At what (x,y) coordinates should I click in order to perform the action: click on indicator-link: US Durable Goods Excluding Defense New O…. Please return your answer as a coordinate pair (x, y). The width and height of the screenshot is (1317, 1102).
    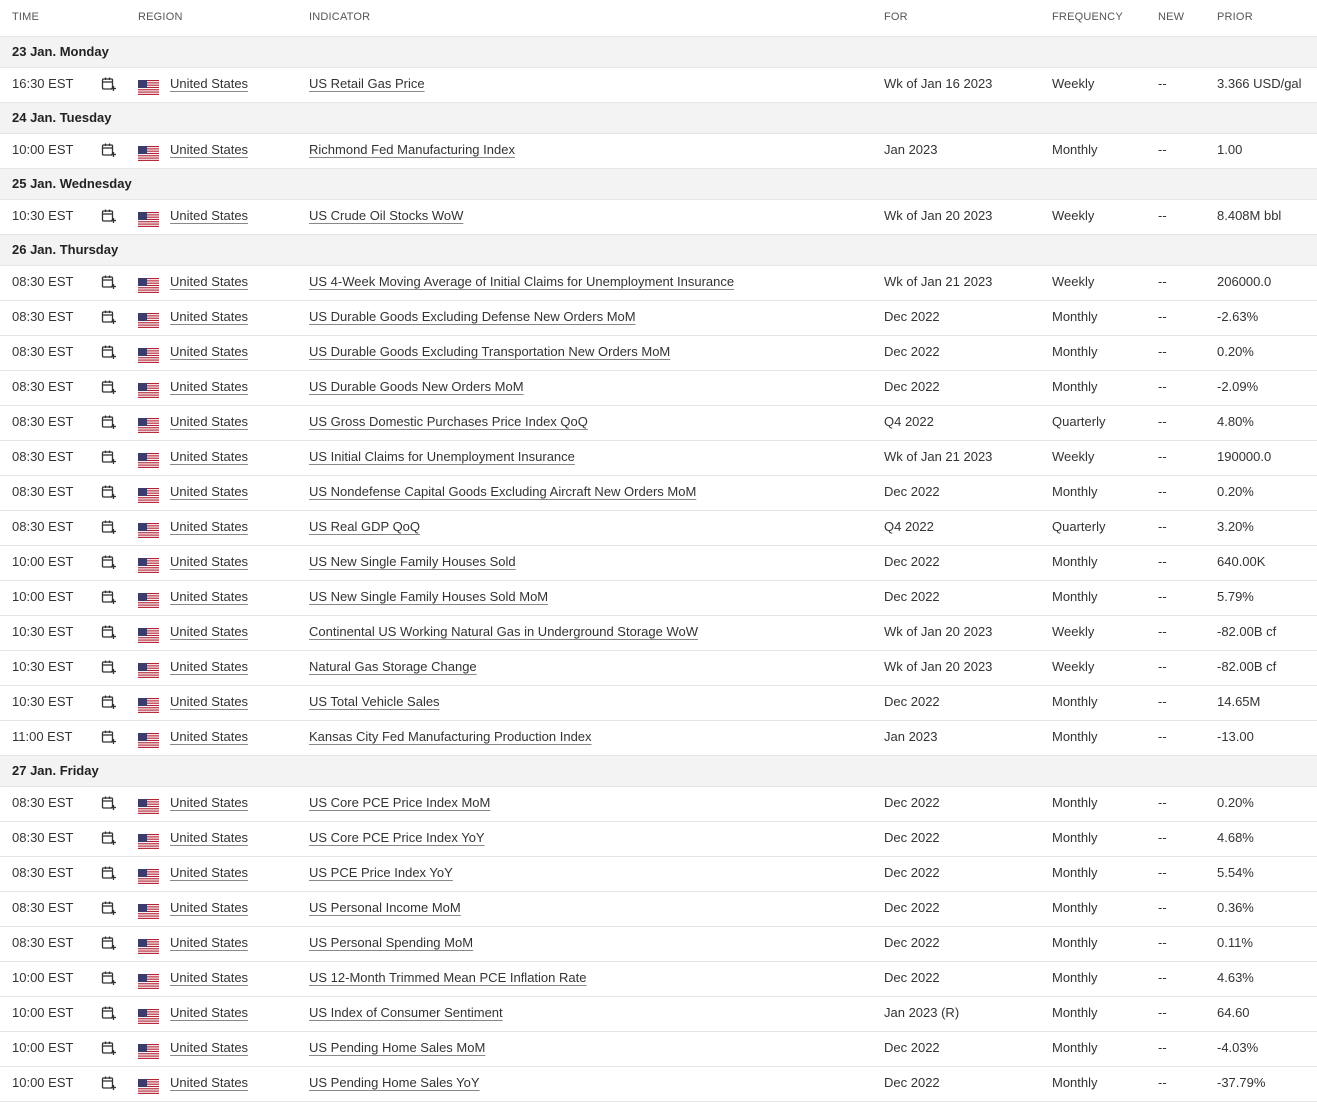
    Looking at the image, I should click on (472, 316).